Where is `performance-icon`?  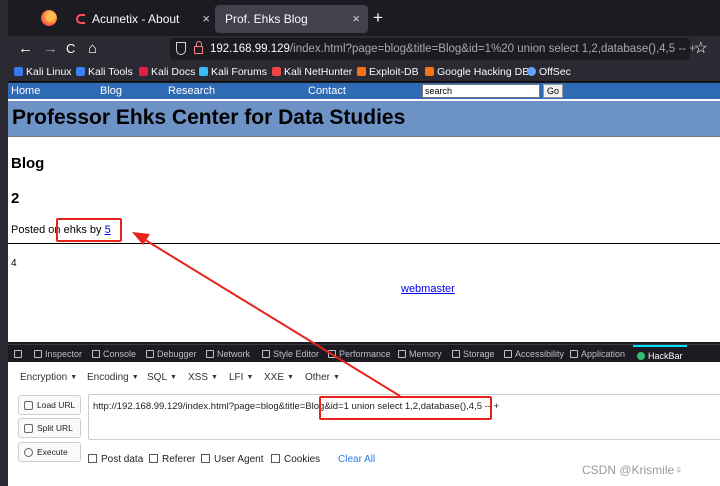 performance-icon is located at coordinates (332, 354).